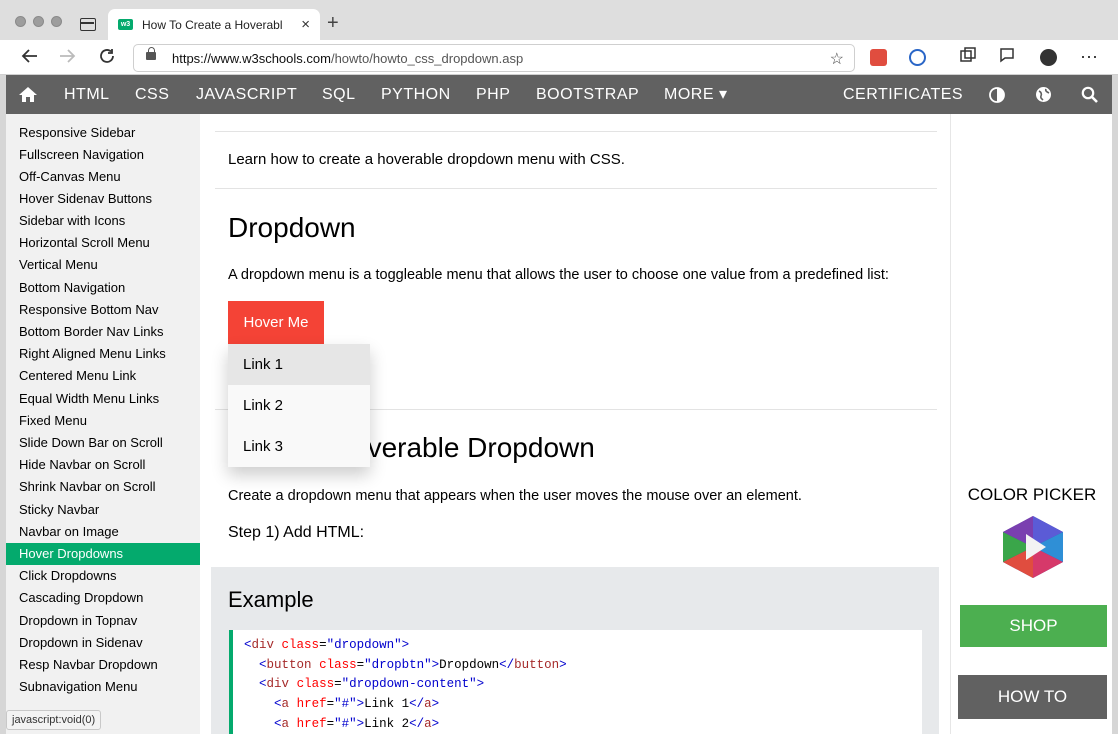 The image size is (1118, 734). What do you see at coordinates (1089, 97) in the screenshot?
I see `search-icon` at bounding box center [1089, 97].